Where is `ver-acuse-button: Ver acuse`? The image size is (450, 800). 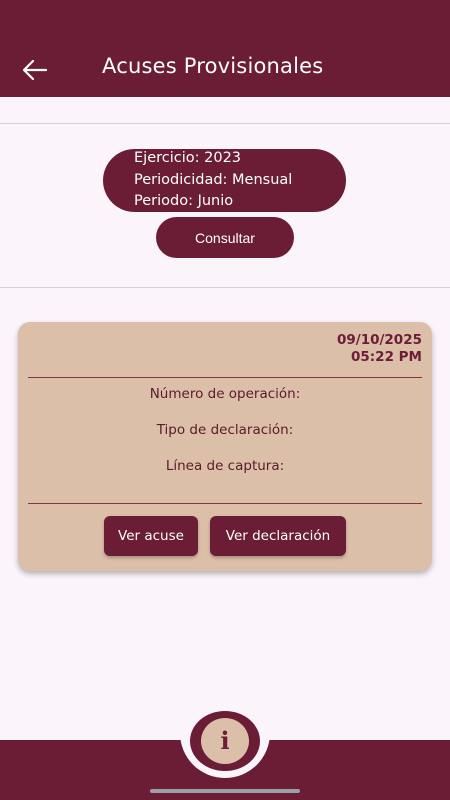
ver-acuse-button: Ver acuse is located at coordinates (151, 536).